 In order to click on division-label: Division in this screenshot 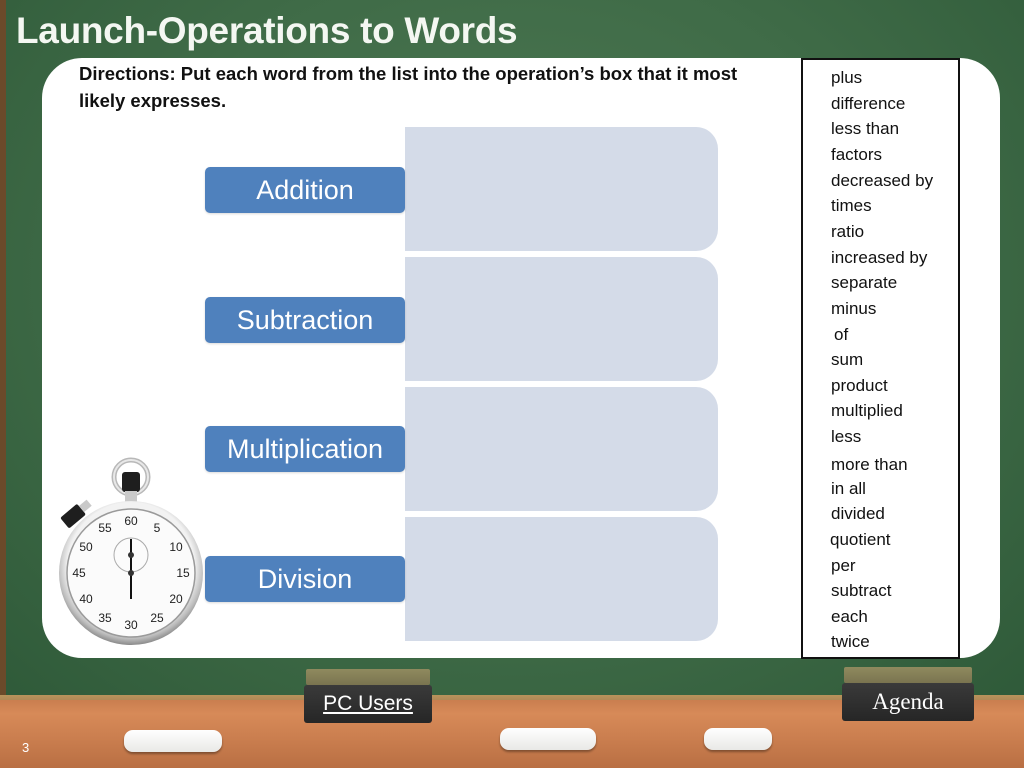, I will do `click(305, 579)`.